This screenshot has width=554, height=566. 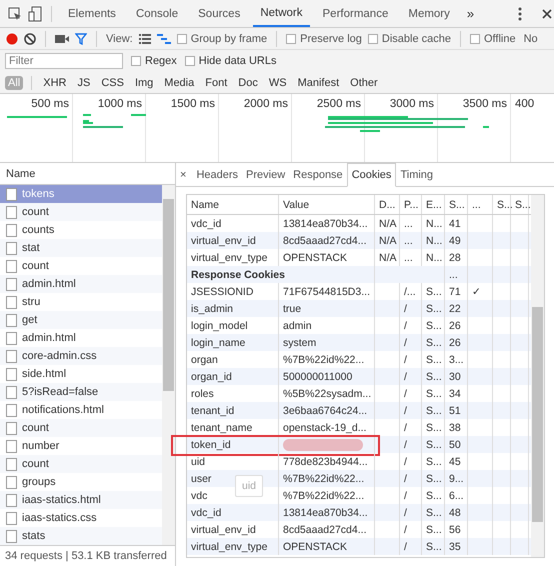 What do you see at coordinates (356, 13) in the screenshot?
I see `devtools-tab: Performance` at bounding box center [356, 13].